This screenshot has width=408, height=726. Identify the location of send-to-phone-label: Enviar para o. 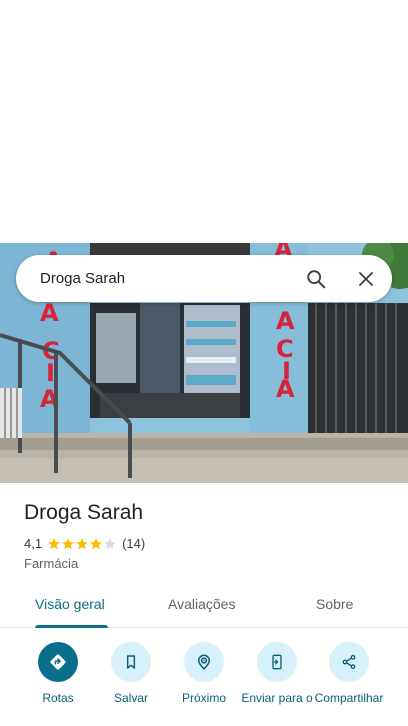
(277, 698).